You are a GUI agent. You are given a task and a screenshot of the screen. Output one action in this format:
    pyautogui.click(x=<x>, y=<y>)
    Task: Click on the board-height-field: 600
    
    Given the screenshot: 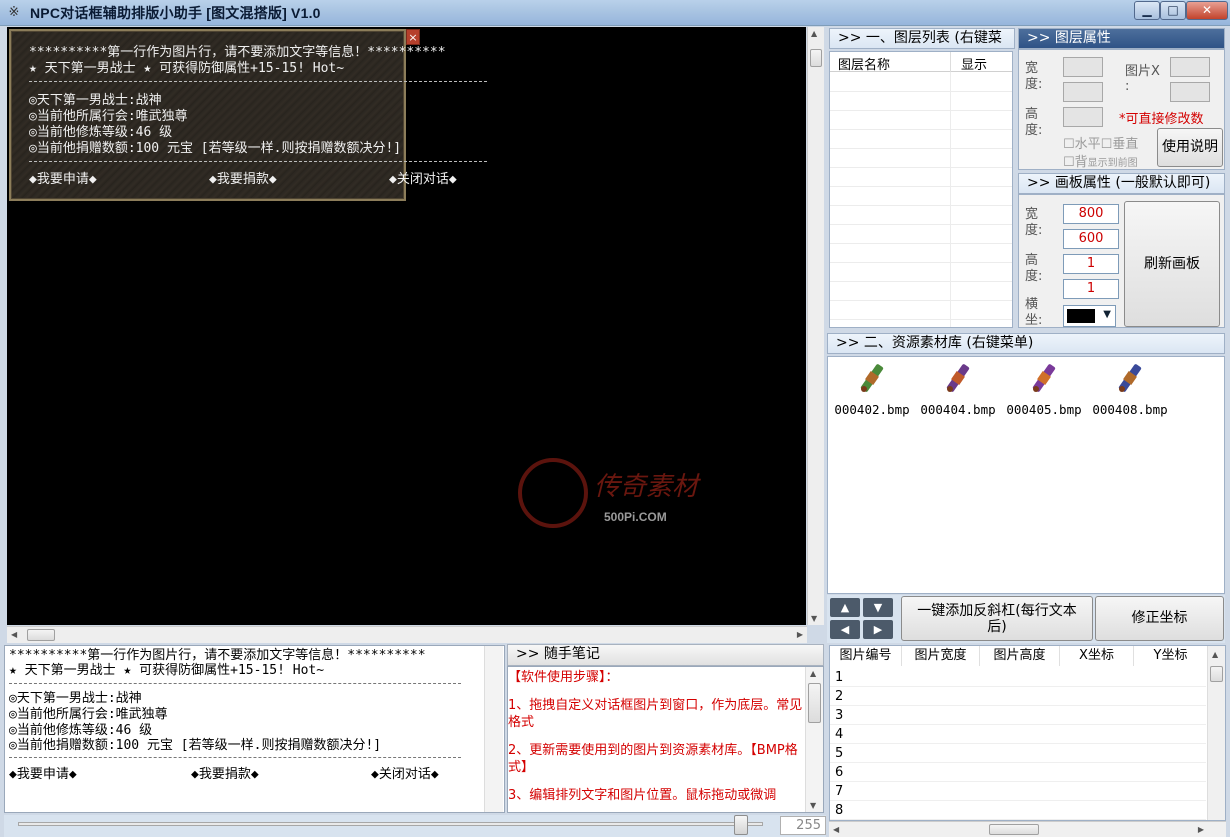 What is the action you would take?
    pyautogui.click(x=1091, y=239)
    